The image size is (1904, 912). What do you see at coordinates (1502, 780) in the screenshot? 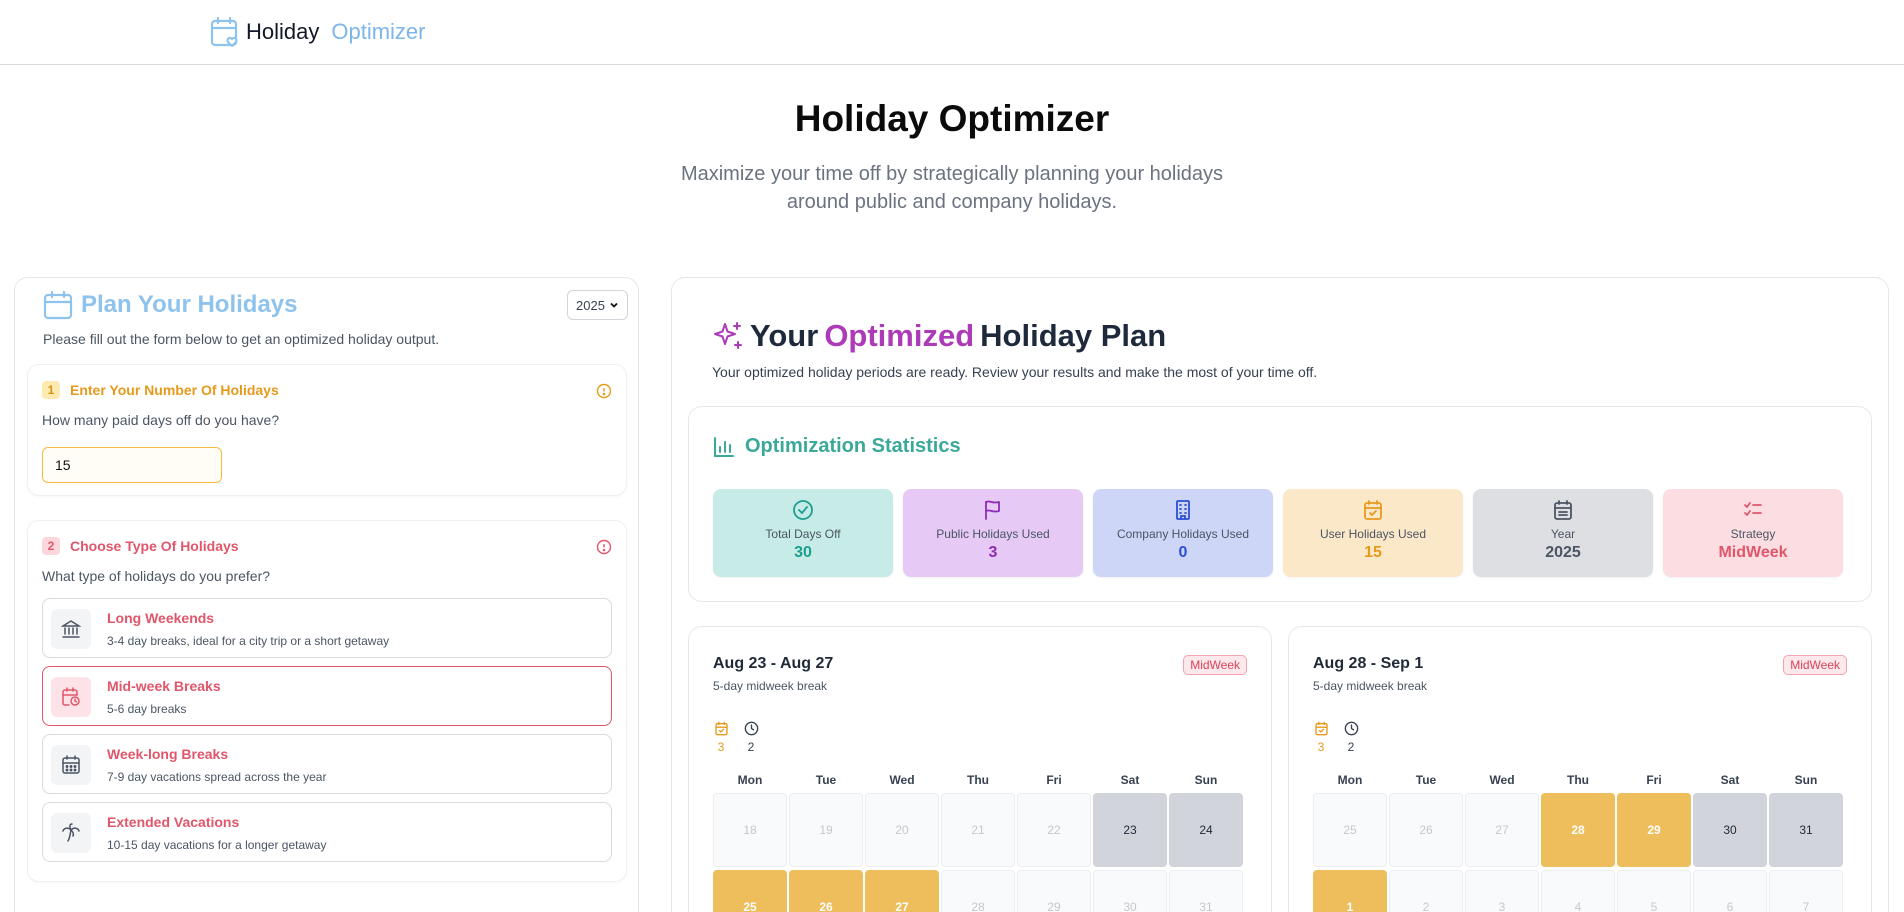
I see `weekday-label: Wed` at bounding box center [1502, 780].